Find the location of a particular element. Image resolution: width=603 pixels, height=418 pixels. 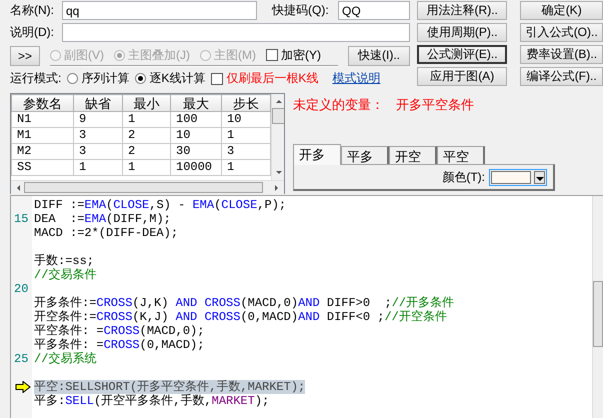

tab: 开空 is located at coordinates (413, 155).